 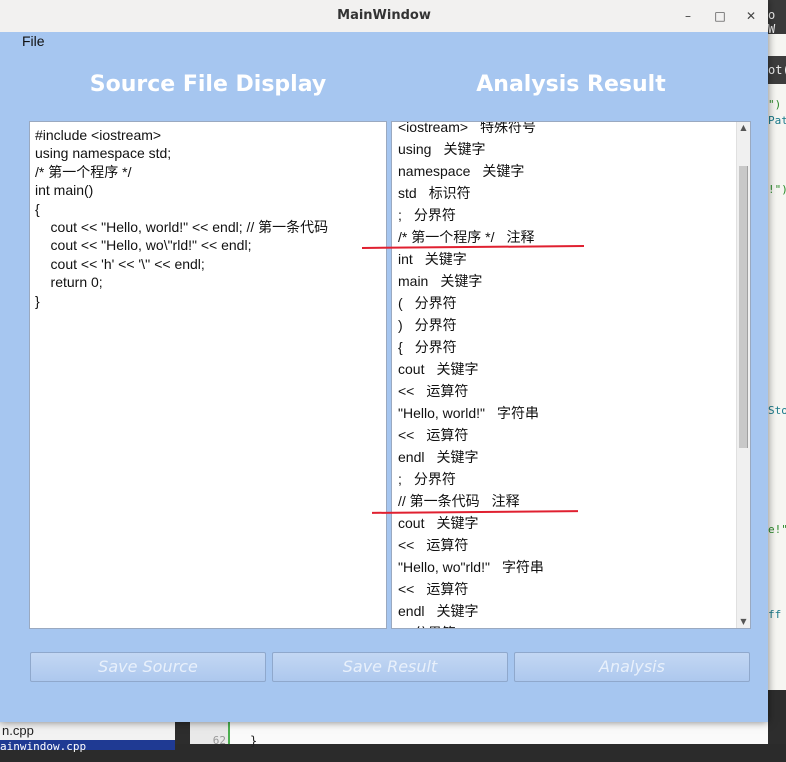 I want to click on source-line: {, so click(x=37, y=208).